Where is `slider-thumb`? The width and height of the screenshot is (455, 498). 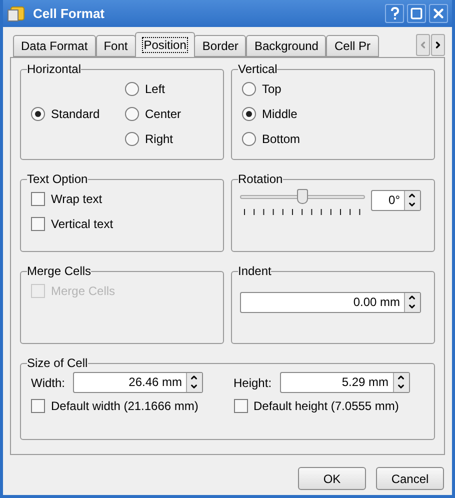 slider-thumb is located at coordinates (302, 196).